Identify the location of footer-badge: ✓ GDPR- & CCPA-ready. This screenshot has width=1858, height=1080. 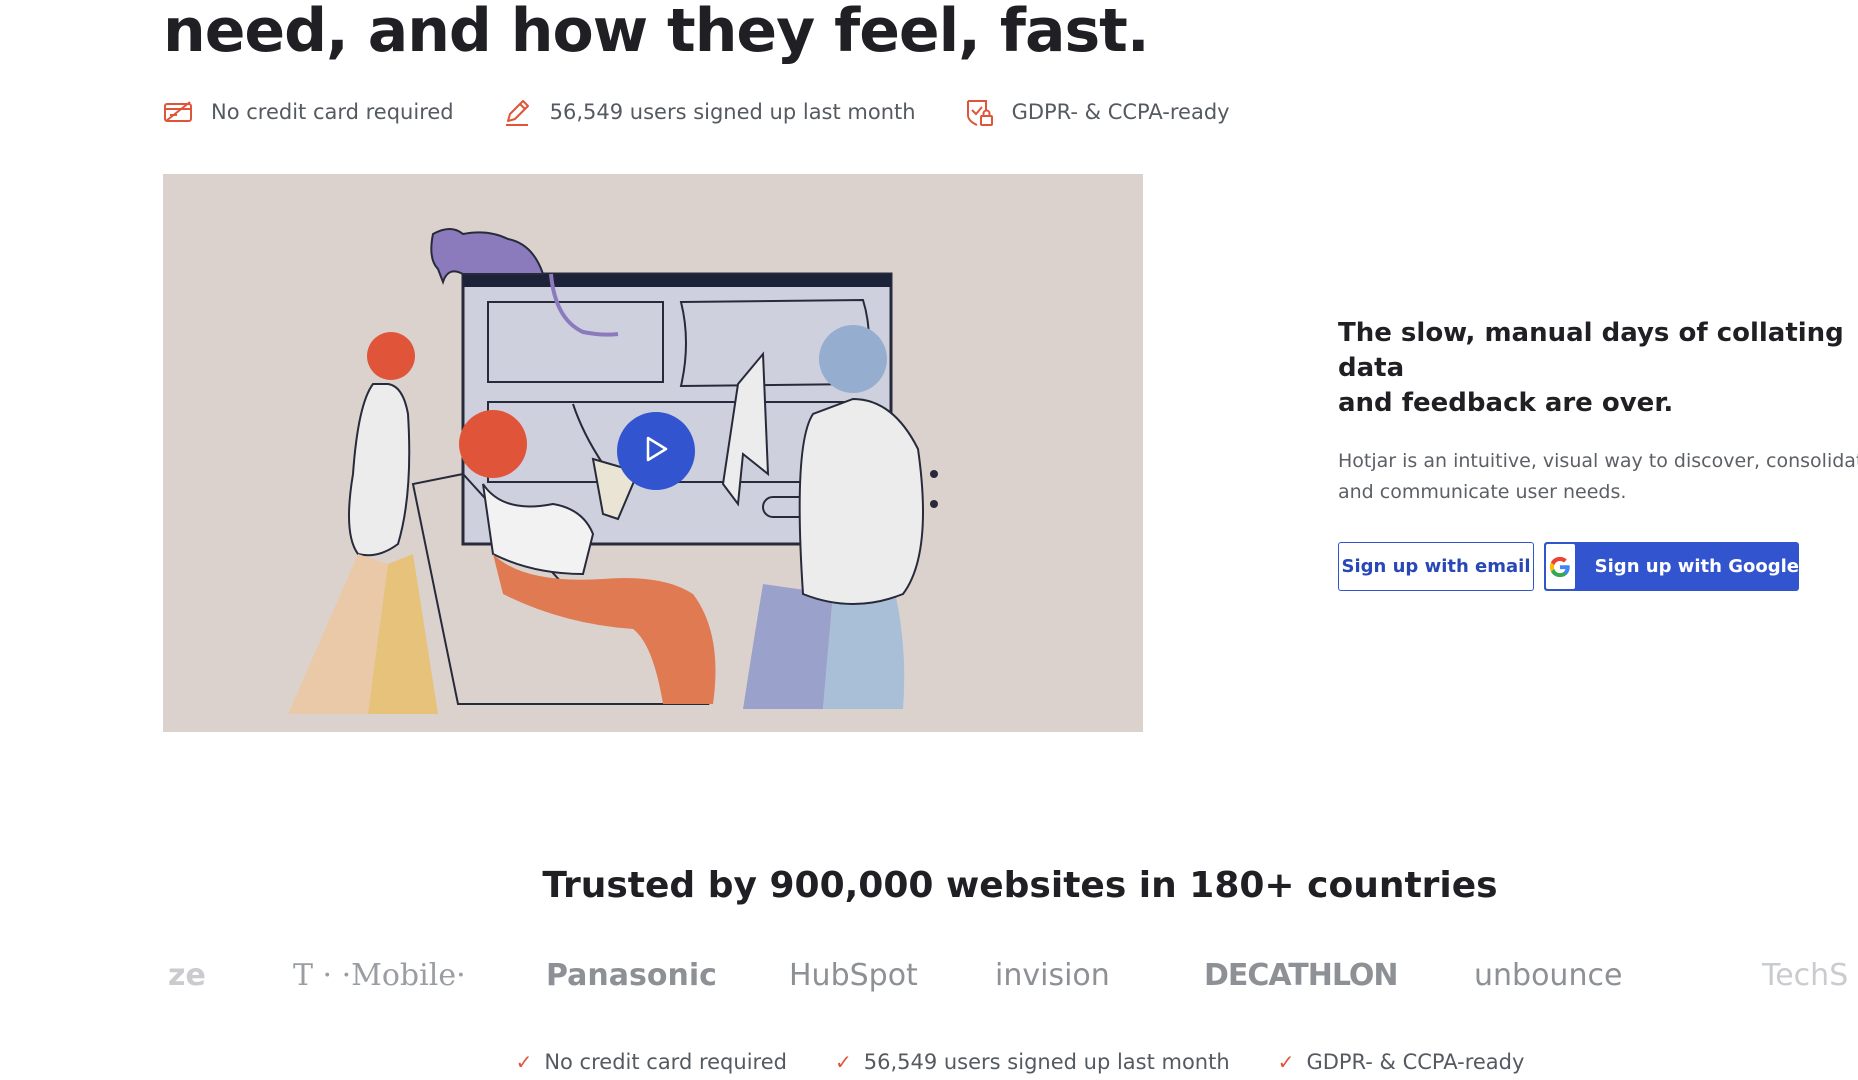
(1401, 1062).